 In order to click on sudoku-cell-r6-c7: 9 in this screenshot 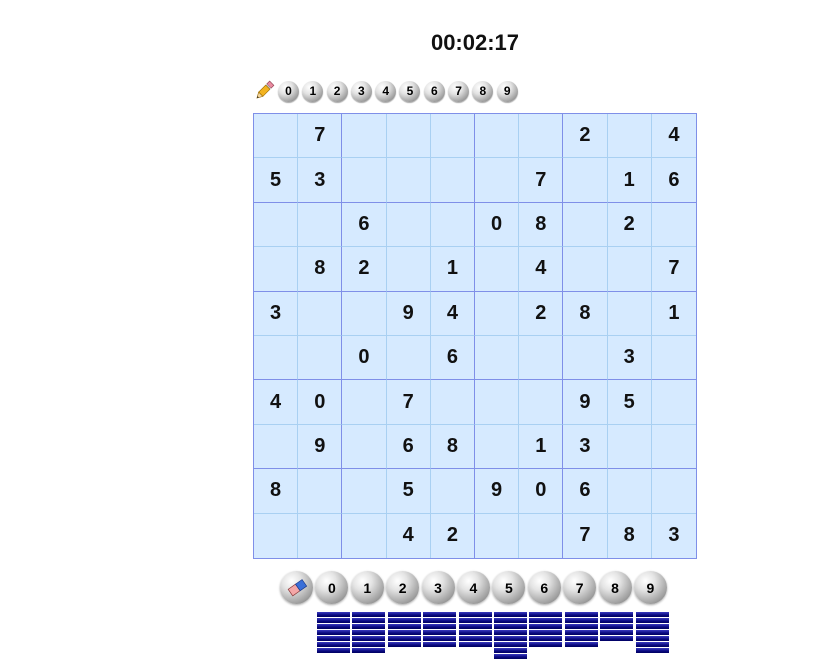, I will do `click(585, 402)`.